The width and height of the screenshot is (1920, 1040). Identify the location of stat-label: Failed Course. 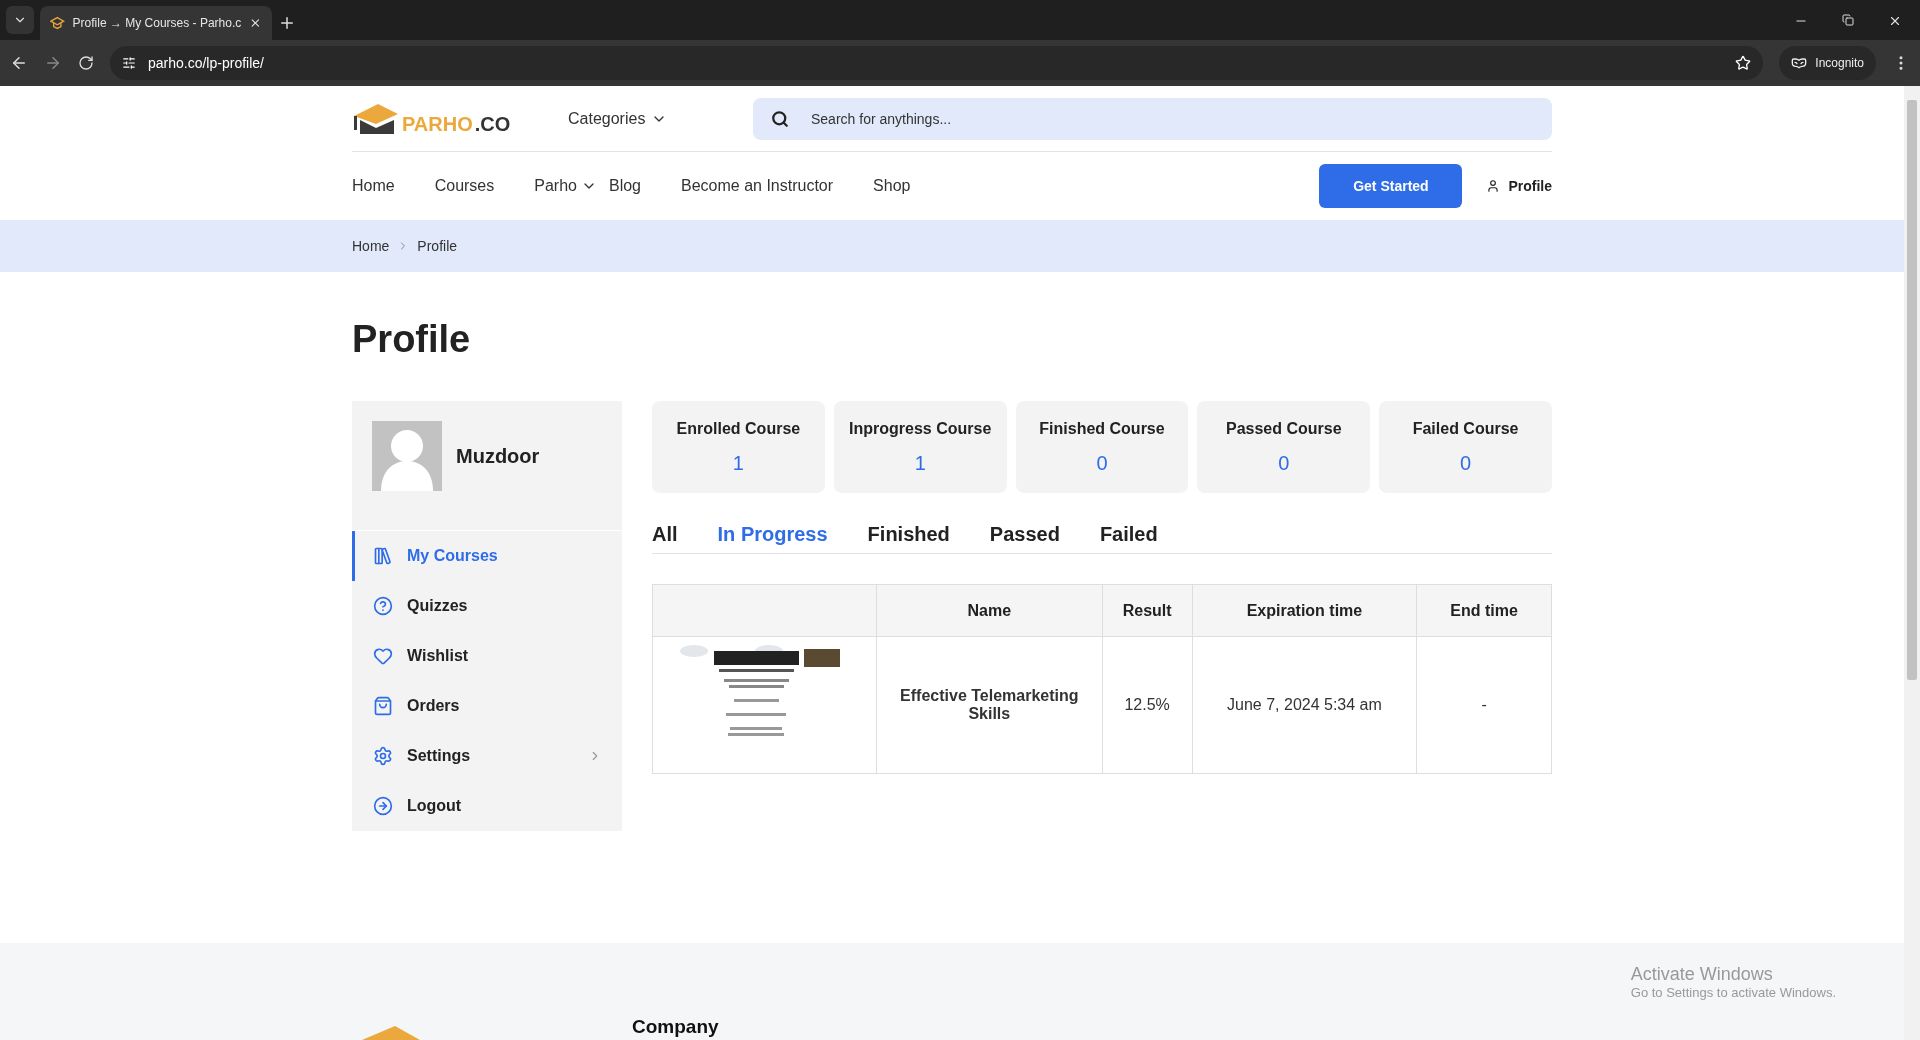
(1465, 428).